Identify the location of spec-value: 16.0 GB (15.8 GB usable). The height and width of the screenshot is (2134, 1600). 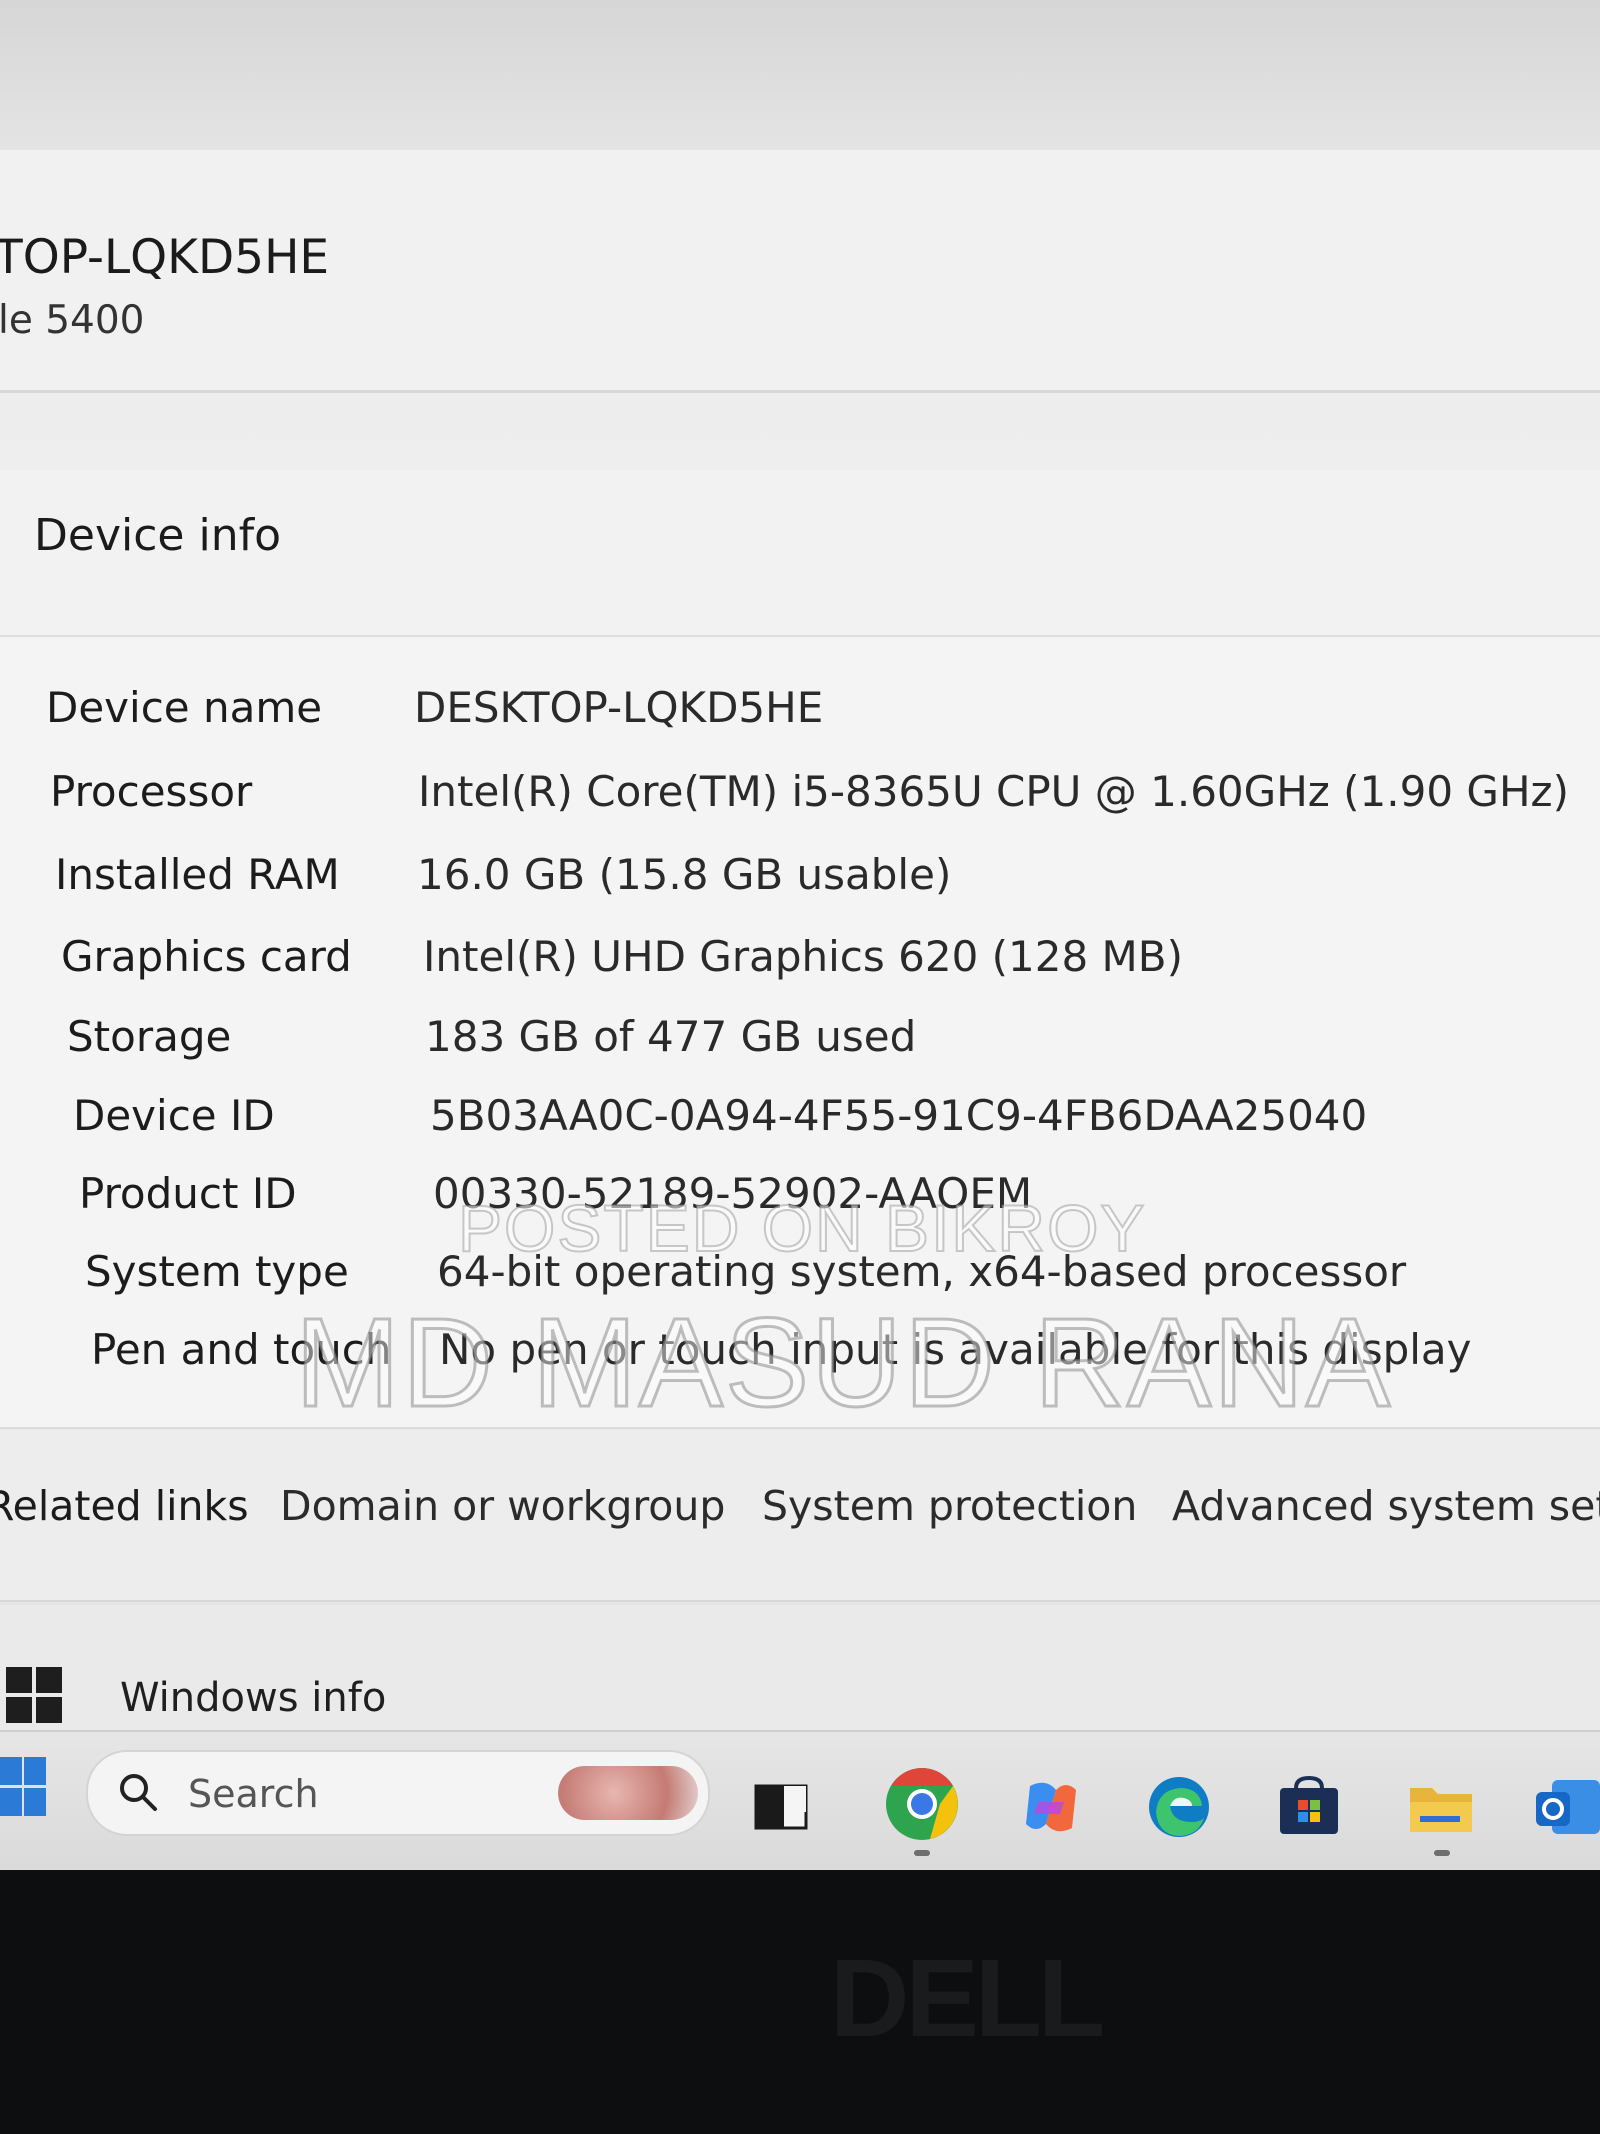
(684, 874).